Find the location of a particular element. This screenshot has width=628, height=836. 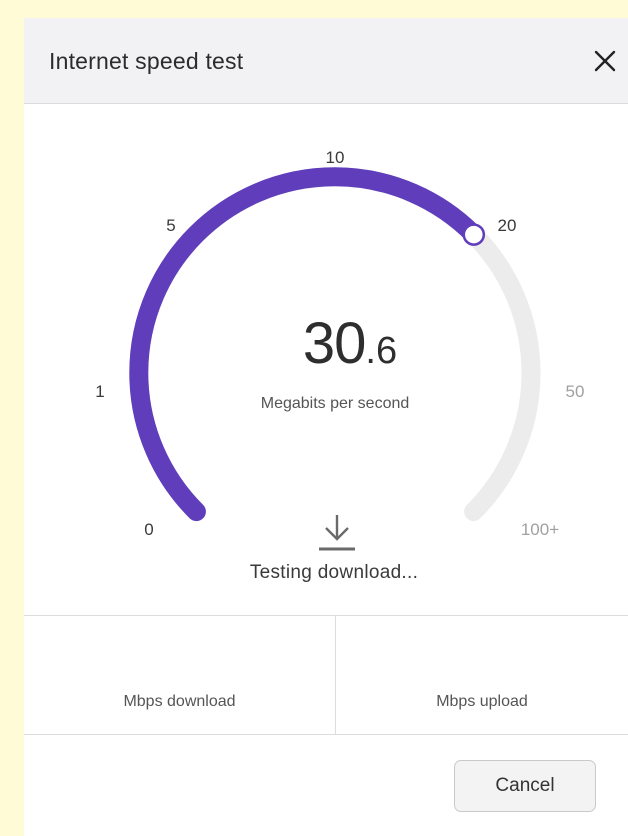

speed-reading-whole: 30 is located at coordinates (334, 343).